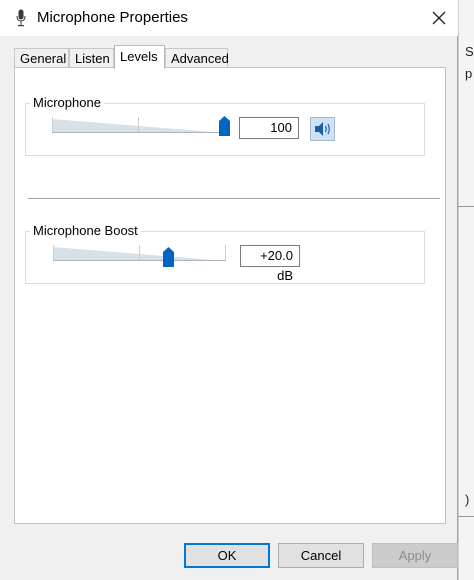 Image resolution: width=474 pixels, height=580 pixels. What do you see at coordinates (197, 58) in the screenshot?
I see `tab-advanced: Advanced` at bounding box center [197, 58].